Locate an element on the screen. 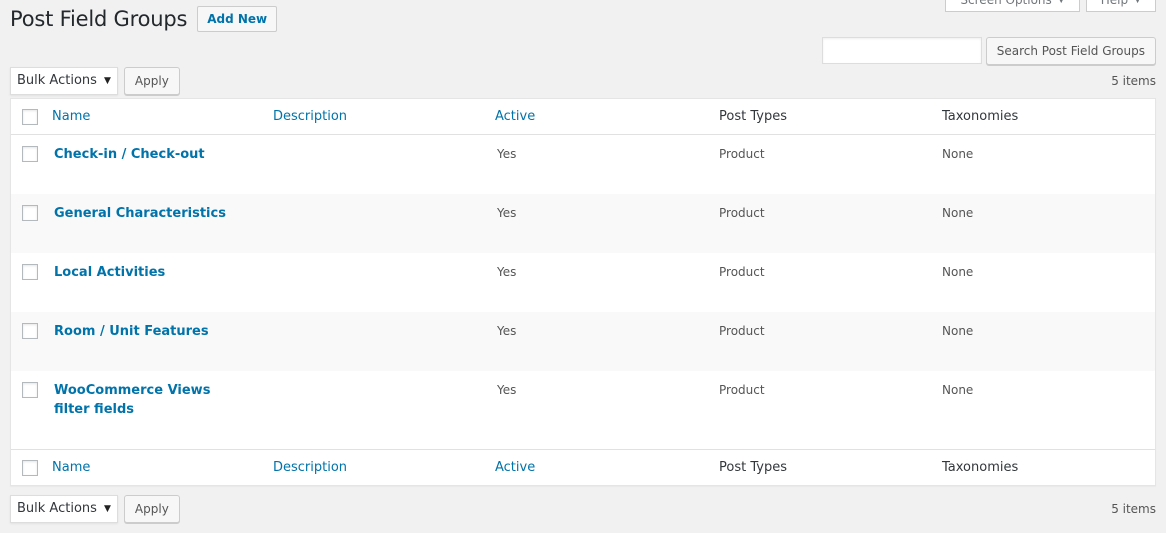  search-box: Search Post Field Groups is located at coordinates (988, 51).